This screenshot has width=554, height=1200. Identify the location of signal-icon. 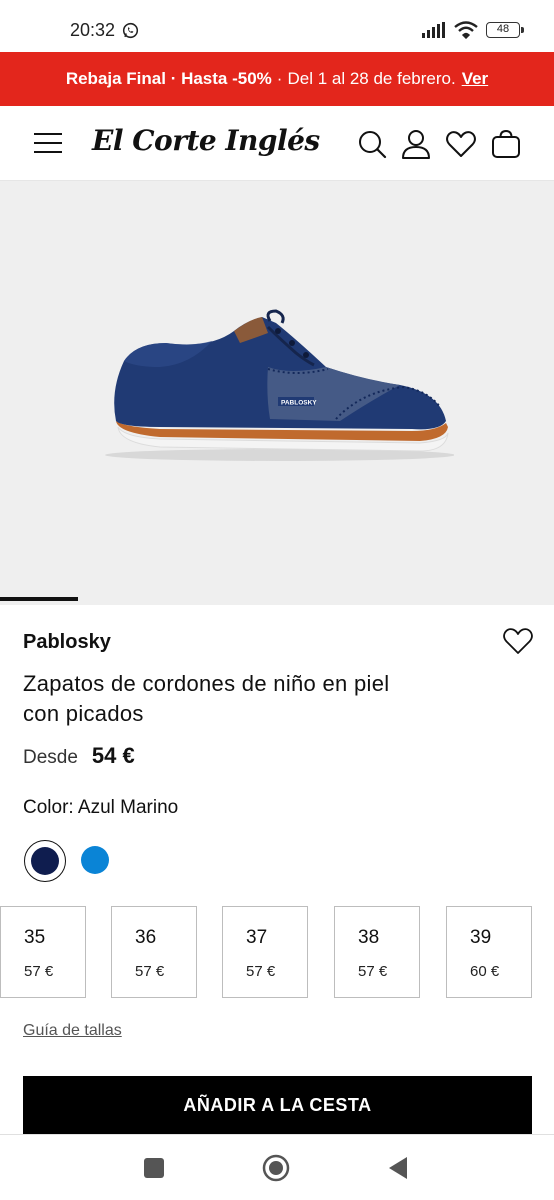
(433, 30).